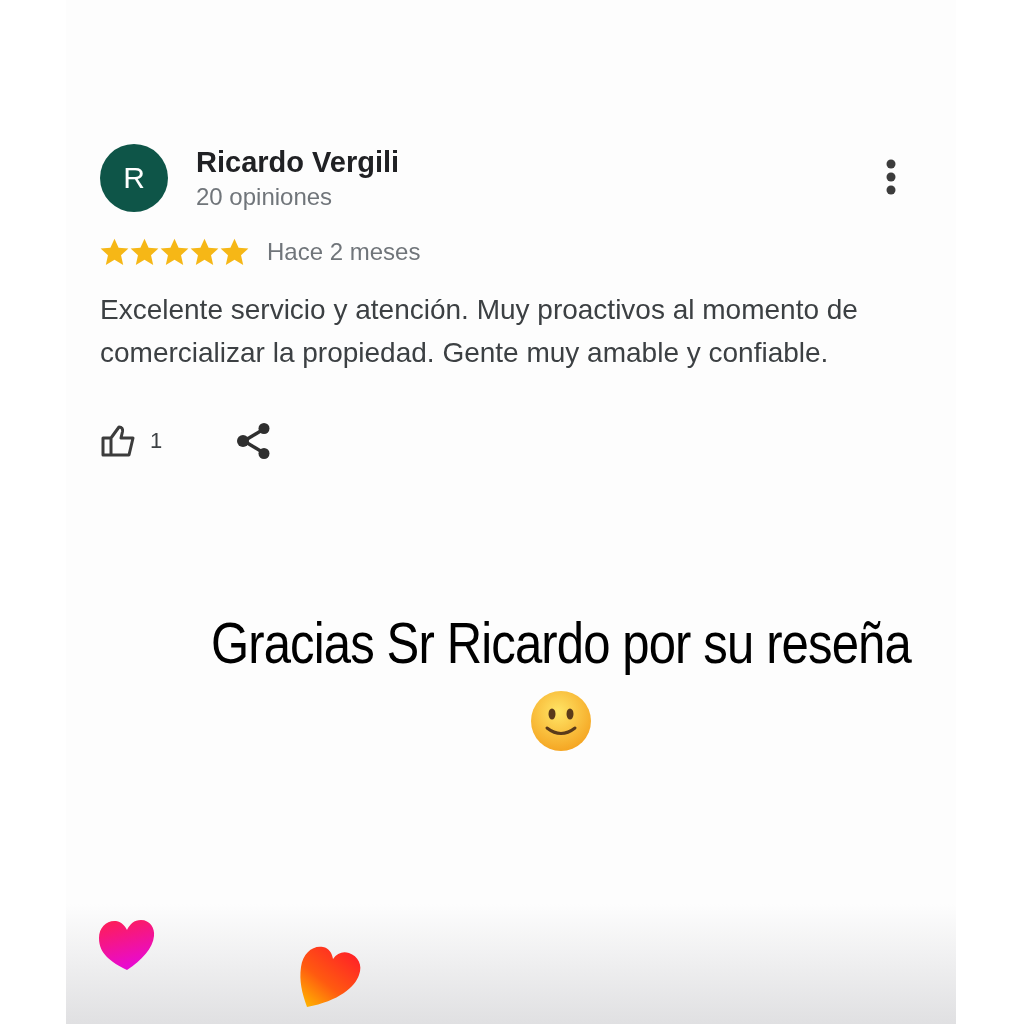  I want to click on caption-text: Gracias Sr Ricardo por su reseña, so click(561, 643).